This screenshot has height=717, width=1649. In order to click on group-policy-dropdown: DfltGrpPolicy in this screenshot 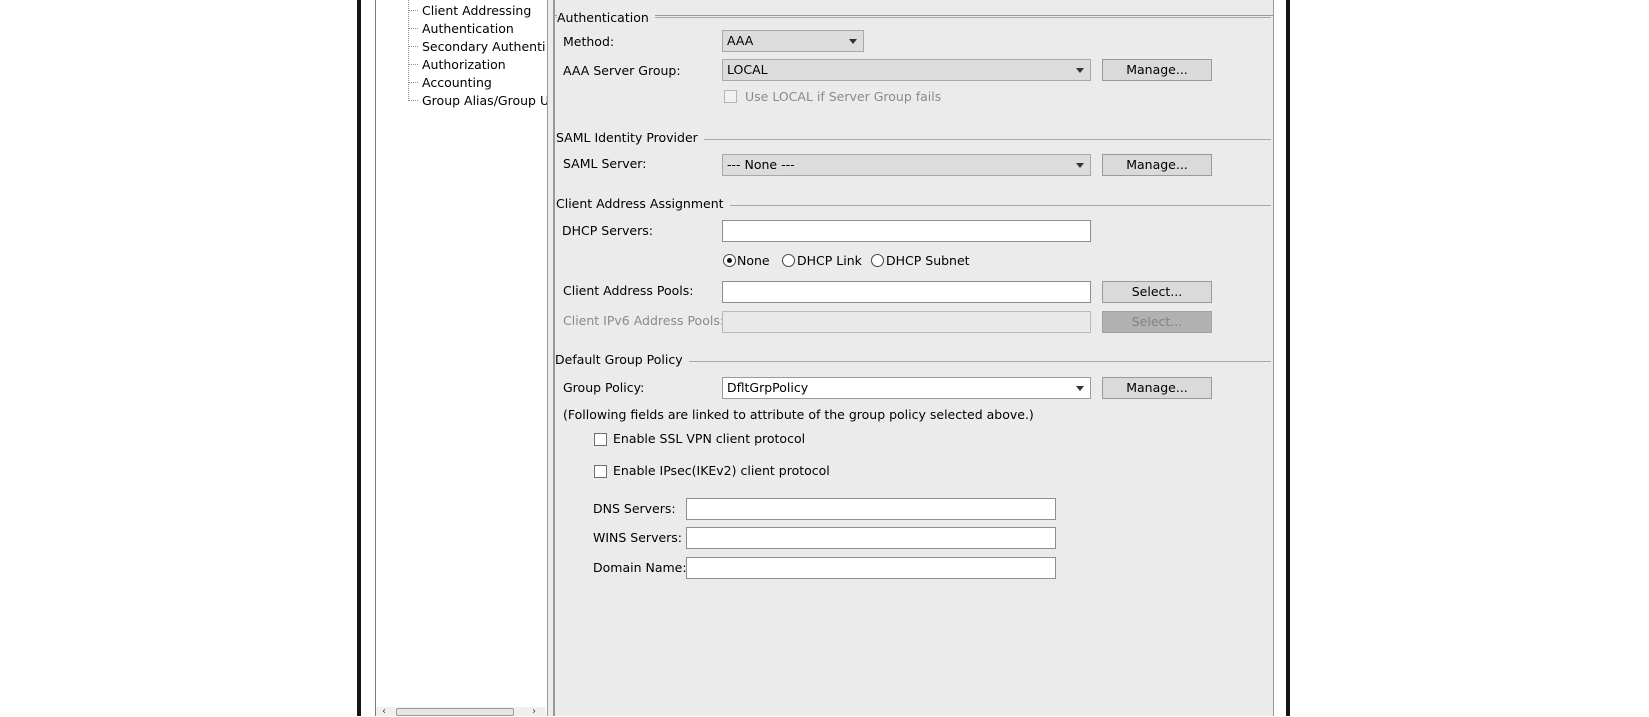, I will do `click(906, 388)`.